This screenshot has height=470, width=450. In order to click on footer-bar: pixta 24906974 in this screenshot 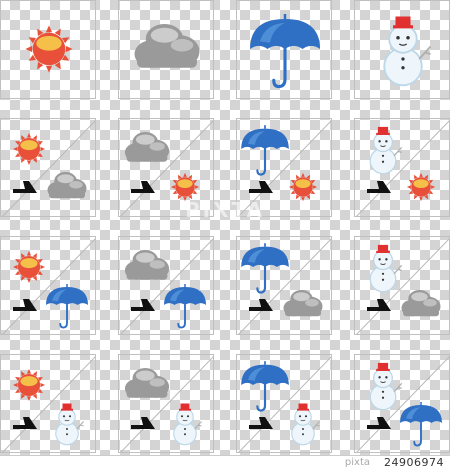, I will do `click(225, 462)`.